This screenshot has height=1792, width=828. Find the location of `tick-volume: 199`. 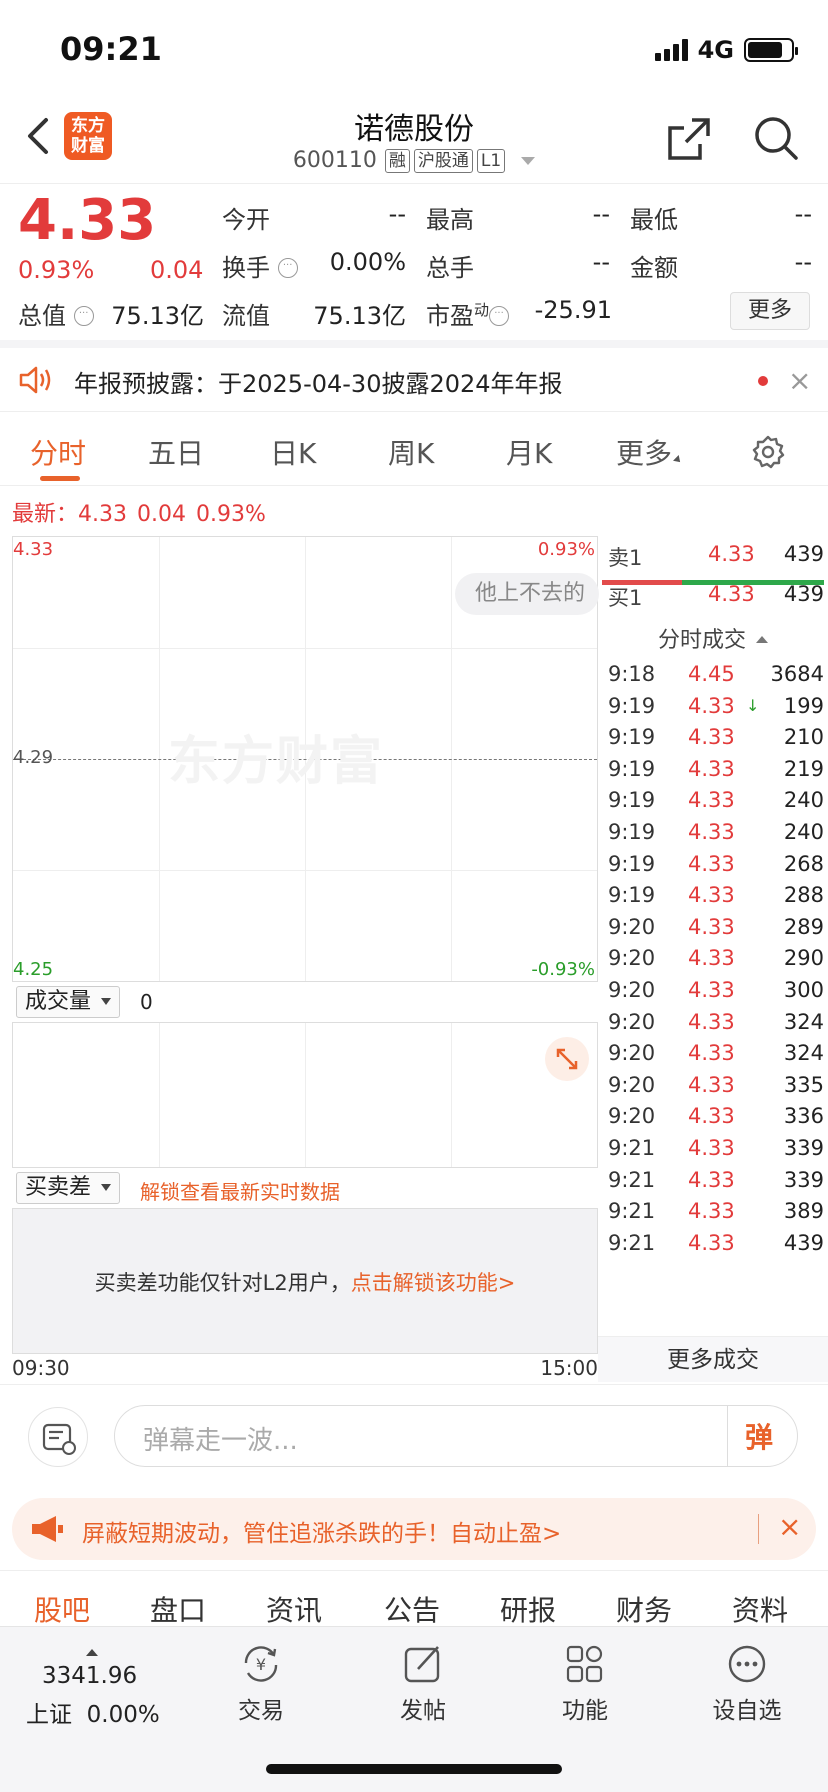

tick-volume: 199 is located at coordinates (803, 705).